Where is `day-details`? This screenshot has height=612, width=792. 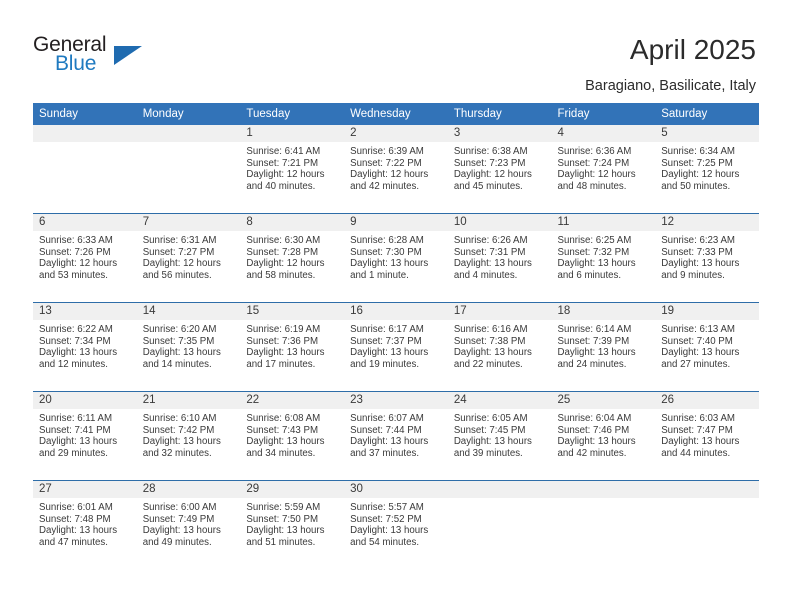
day-details is located at coordinates (500, 500).